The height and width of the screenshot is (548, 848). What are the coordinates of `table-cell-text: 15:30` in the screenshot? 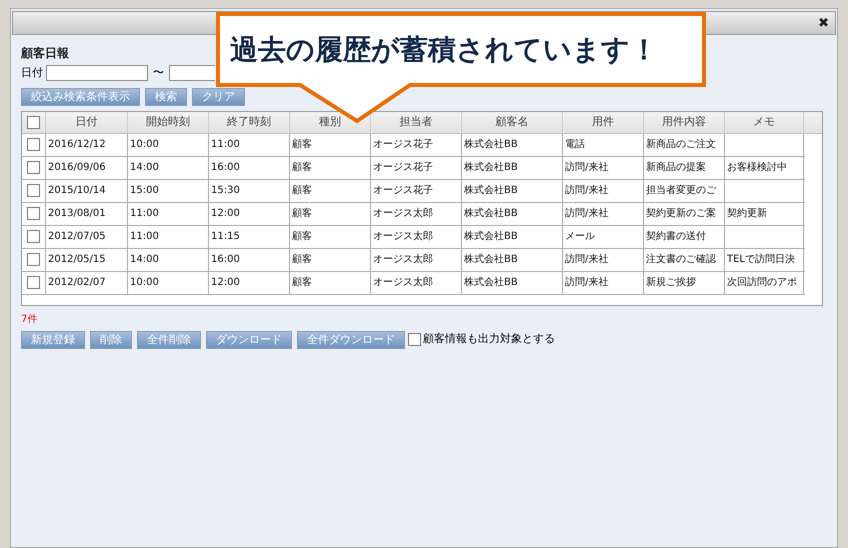 It's located at (225, 191).